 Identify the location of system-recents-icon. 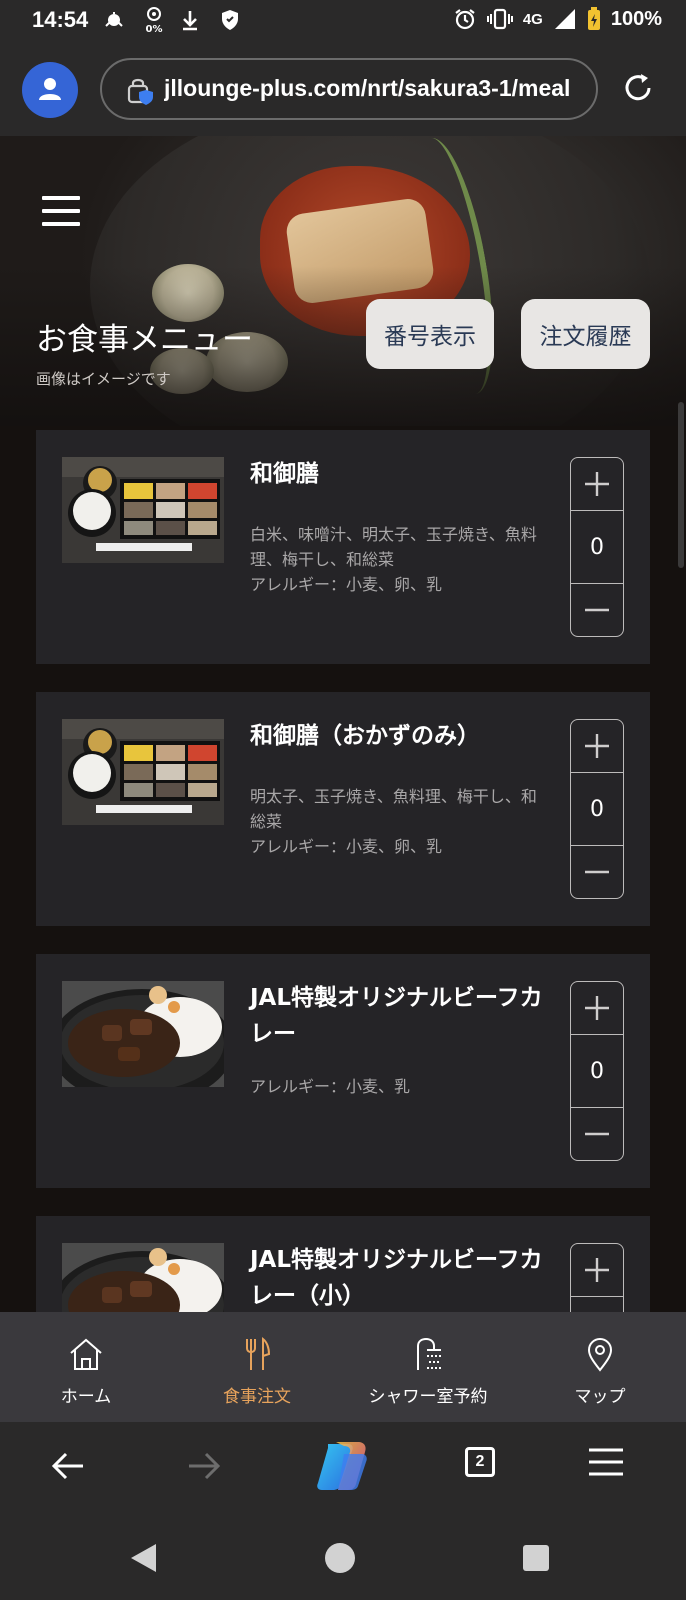
(536, 1558).